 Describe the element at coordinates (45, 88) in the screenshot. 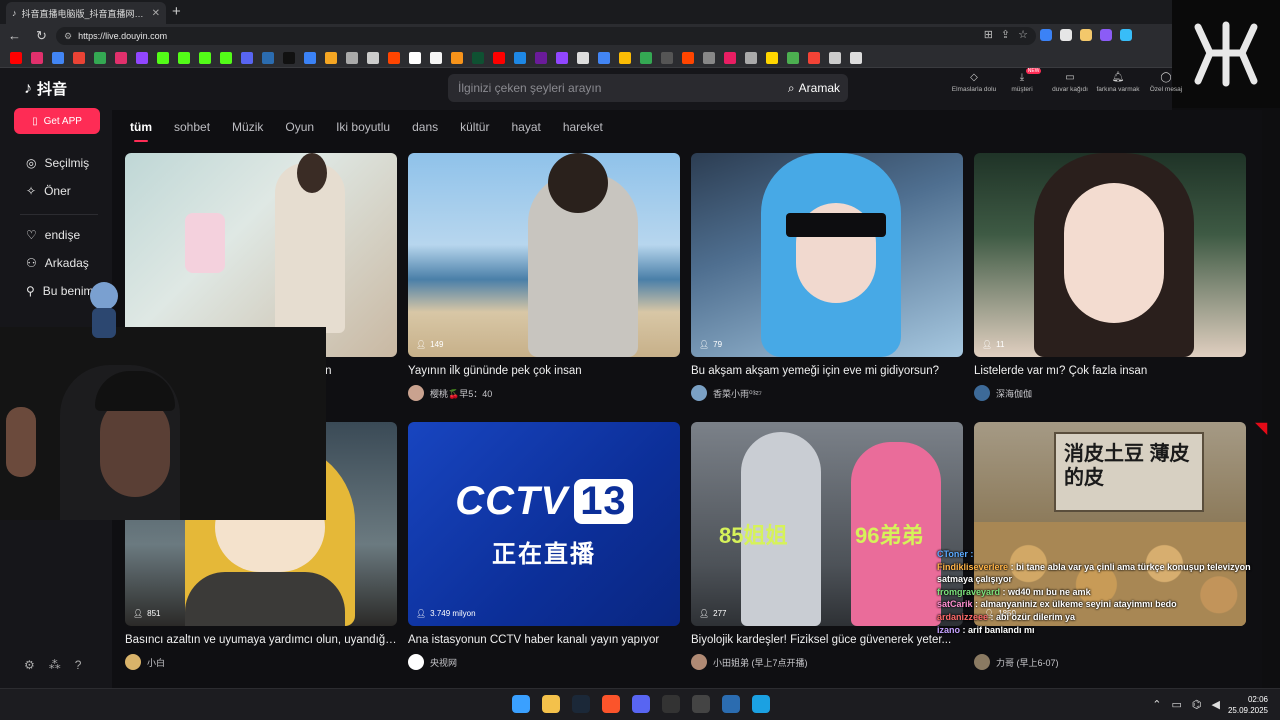

I see `douyin-logo: ♪ 抖音` at that location.